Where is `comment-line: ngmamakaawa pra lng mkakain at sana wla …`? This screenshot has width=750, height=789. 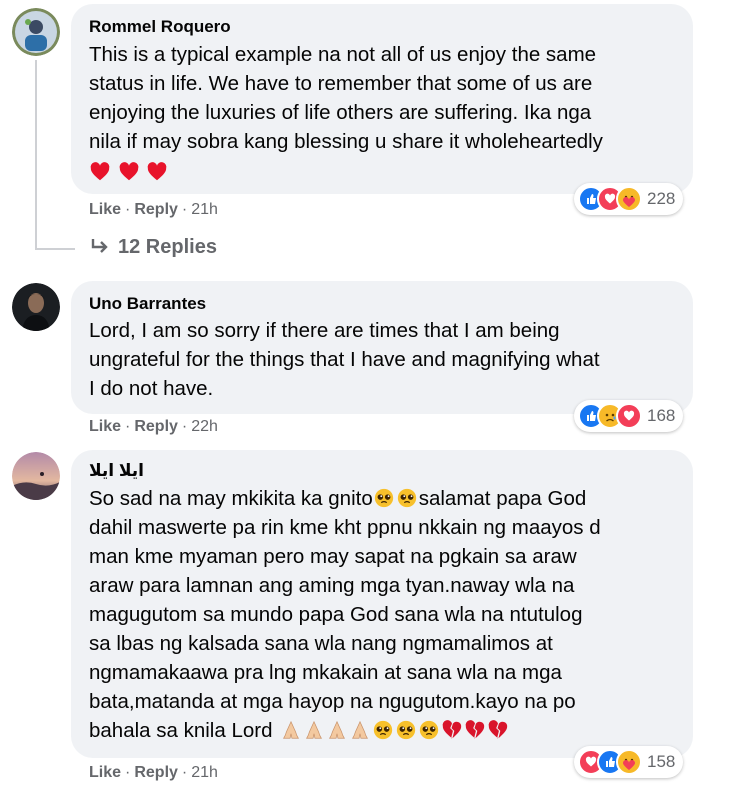
comment-line: ngmamakaawa pra lng mkakain at sana wla … is located at coordinates (325, 672).